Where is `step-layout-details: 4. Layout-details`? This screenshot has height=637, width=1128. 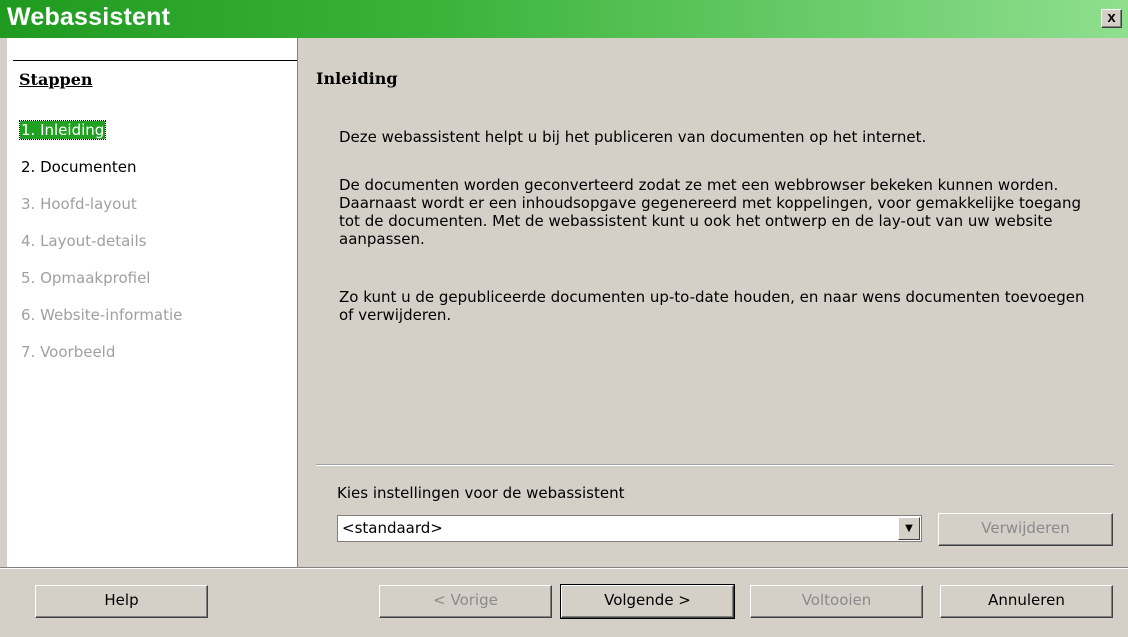
step-layout-details: 4. Layout-details is located at coordinates (84, 241).